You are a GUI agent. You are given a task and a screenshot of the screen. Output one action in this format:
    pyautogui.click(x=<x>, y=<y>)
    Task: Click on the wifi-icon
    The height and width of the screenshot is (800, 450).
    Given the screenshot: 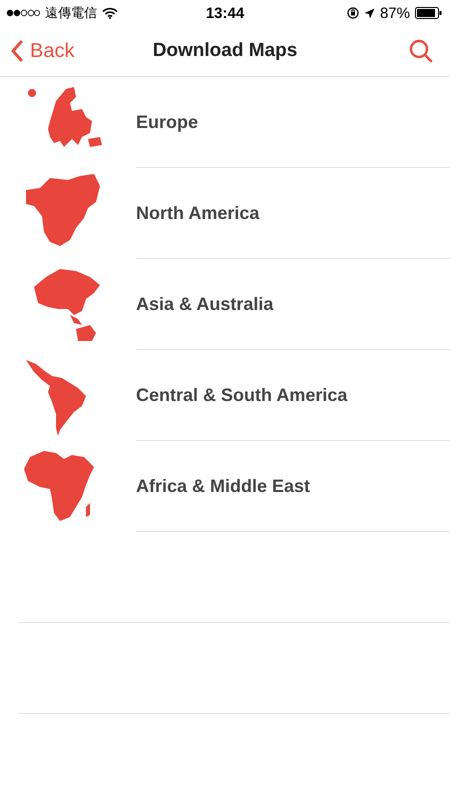 What is the action you would take?
    pyautogui.click(x=110, y=13)
    